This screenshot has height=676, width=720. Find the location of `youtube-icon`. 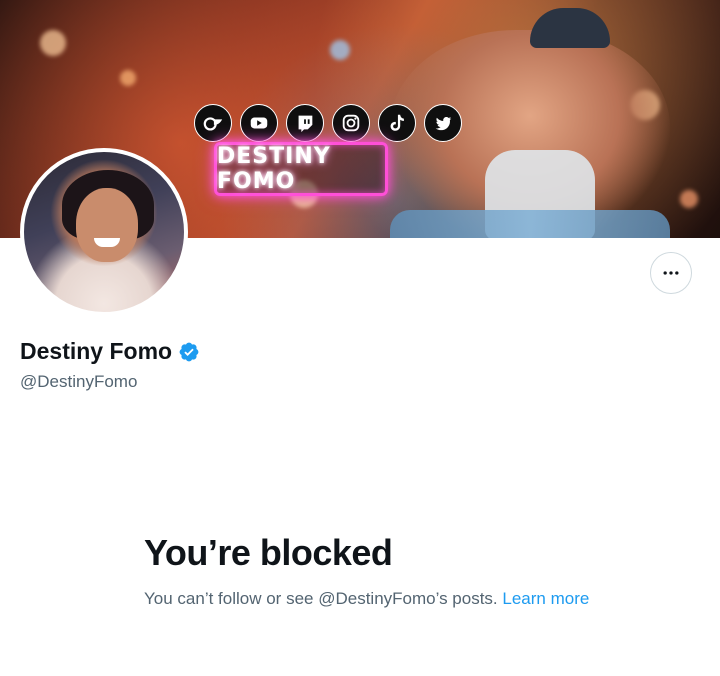

youtube-icon is located at coordinates (259, 123).